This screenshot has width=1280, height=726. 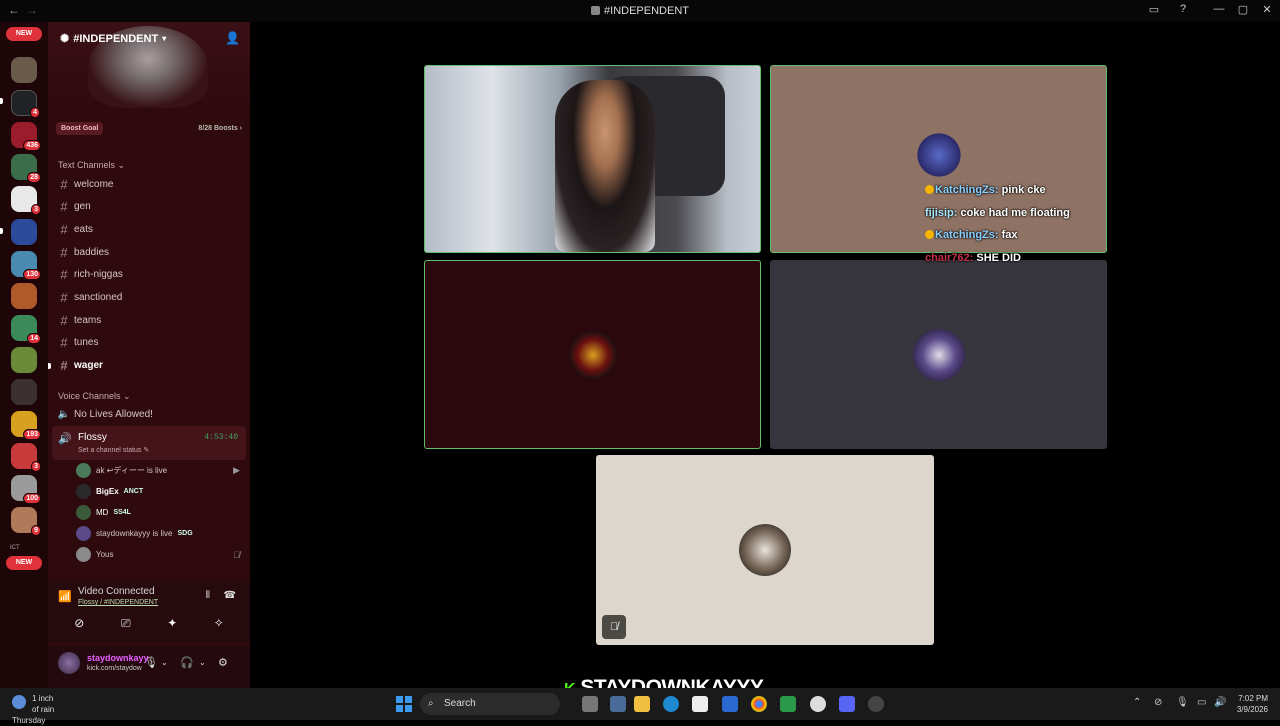 I want to click on chevron-up-icon: ⌃, so click(x=1137, y=702).